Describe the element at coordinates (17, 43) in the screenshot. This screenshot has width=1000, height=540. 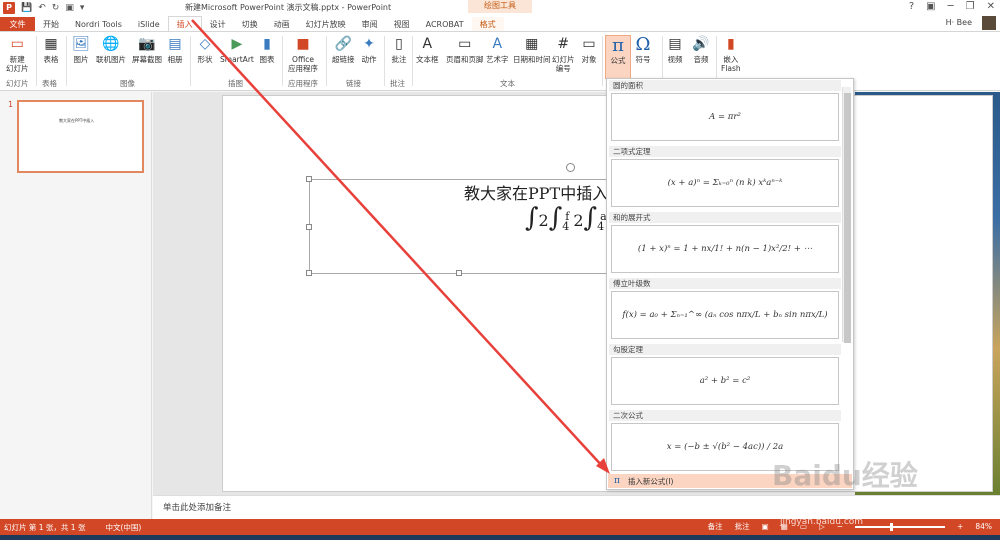
I see `new-slide-icon: ▭` at that location.